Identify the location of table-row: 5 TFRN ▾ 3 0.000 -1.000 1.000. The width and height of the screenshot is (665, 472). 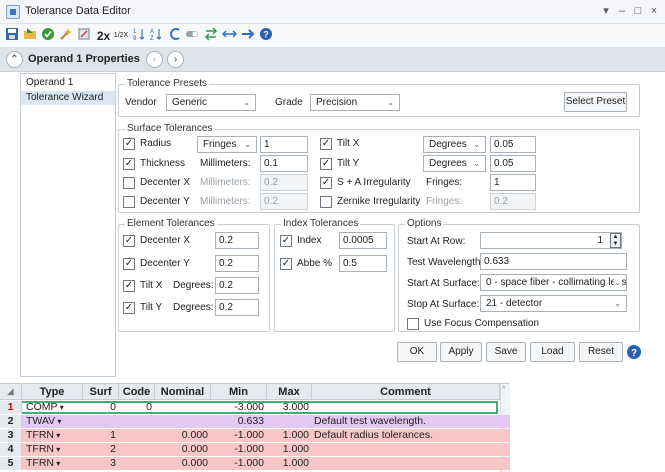
(255, 463).